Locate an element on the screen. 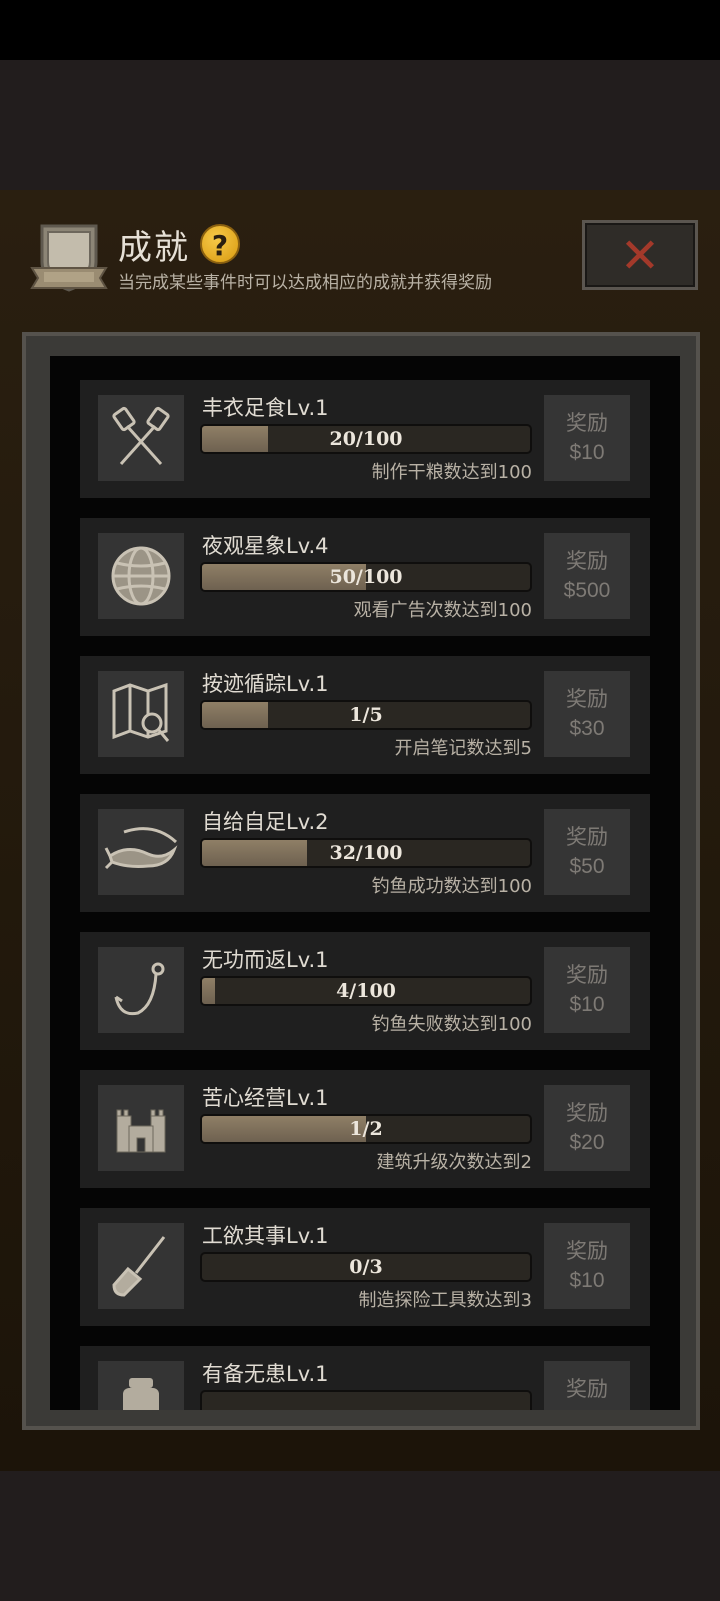 This screenshot has height=1601, width=720. progress-bar: 4/100 is located at coordinates (366, 991).